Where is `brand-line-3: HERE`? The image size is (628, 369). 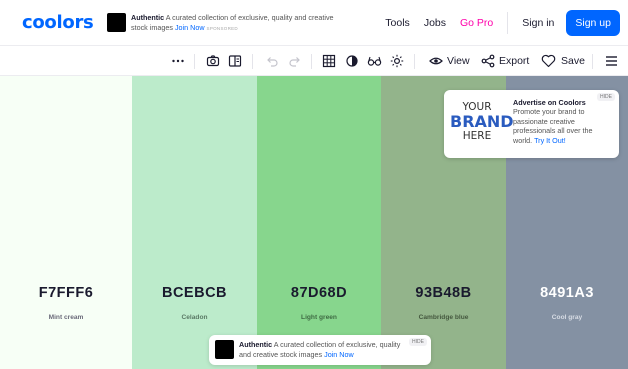
brand-line-3: HERE is located at coordinates (477, 135).